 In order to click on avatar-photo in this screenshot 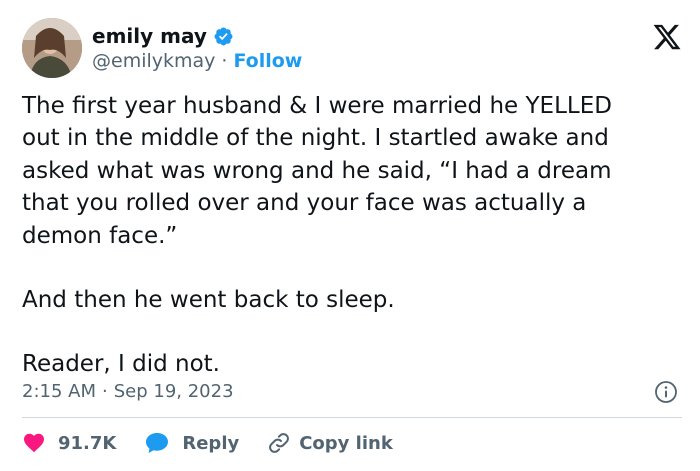, I will do `click(52, 48)`.